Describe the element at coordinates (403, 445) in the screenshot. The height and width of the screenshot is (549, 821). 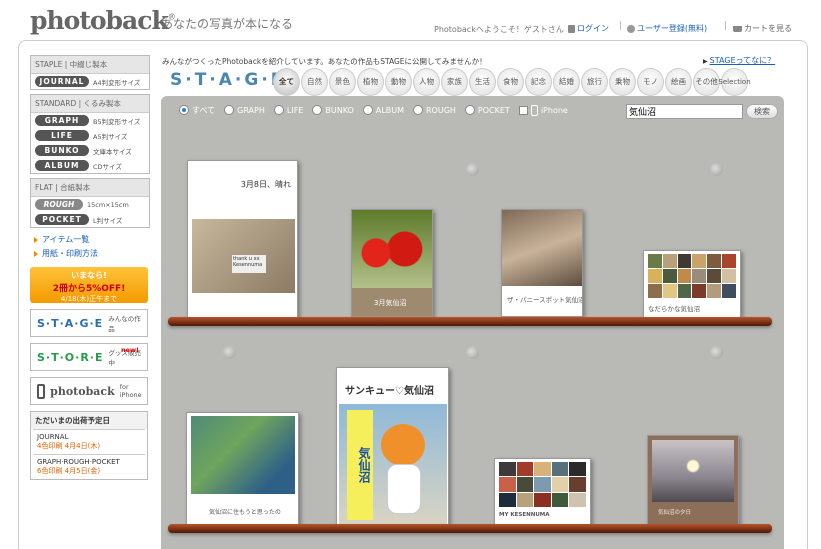
I see `mascot-head` at that location.